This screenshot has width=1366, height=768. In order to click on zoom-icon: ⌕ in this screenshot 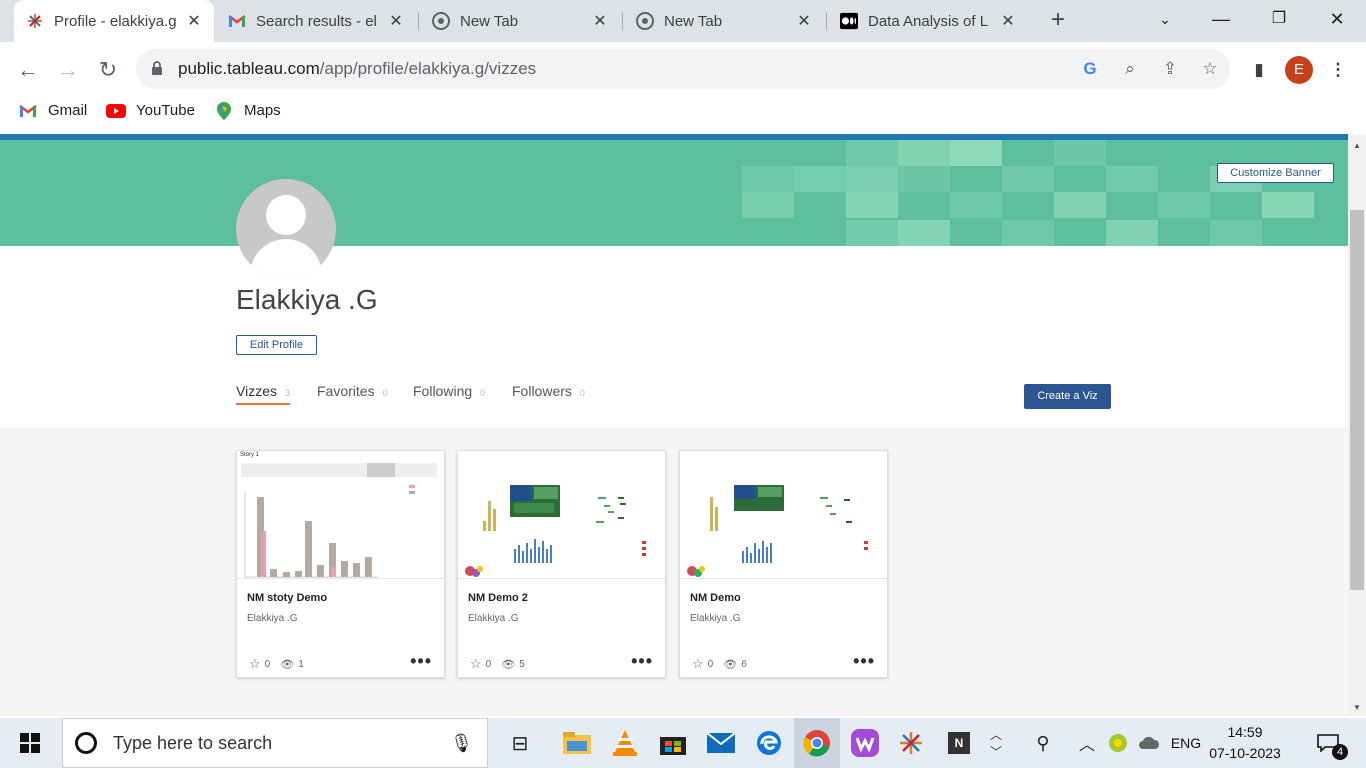, I will do `click(1130, 69)`.